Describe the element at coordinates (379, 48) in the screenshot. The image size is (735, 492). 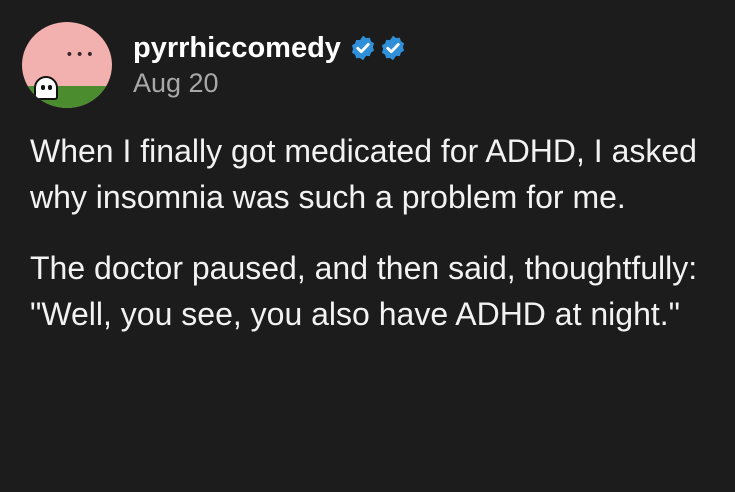
I see `badges` at that location.